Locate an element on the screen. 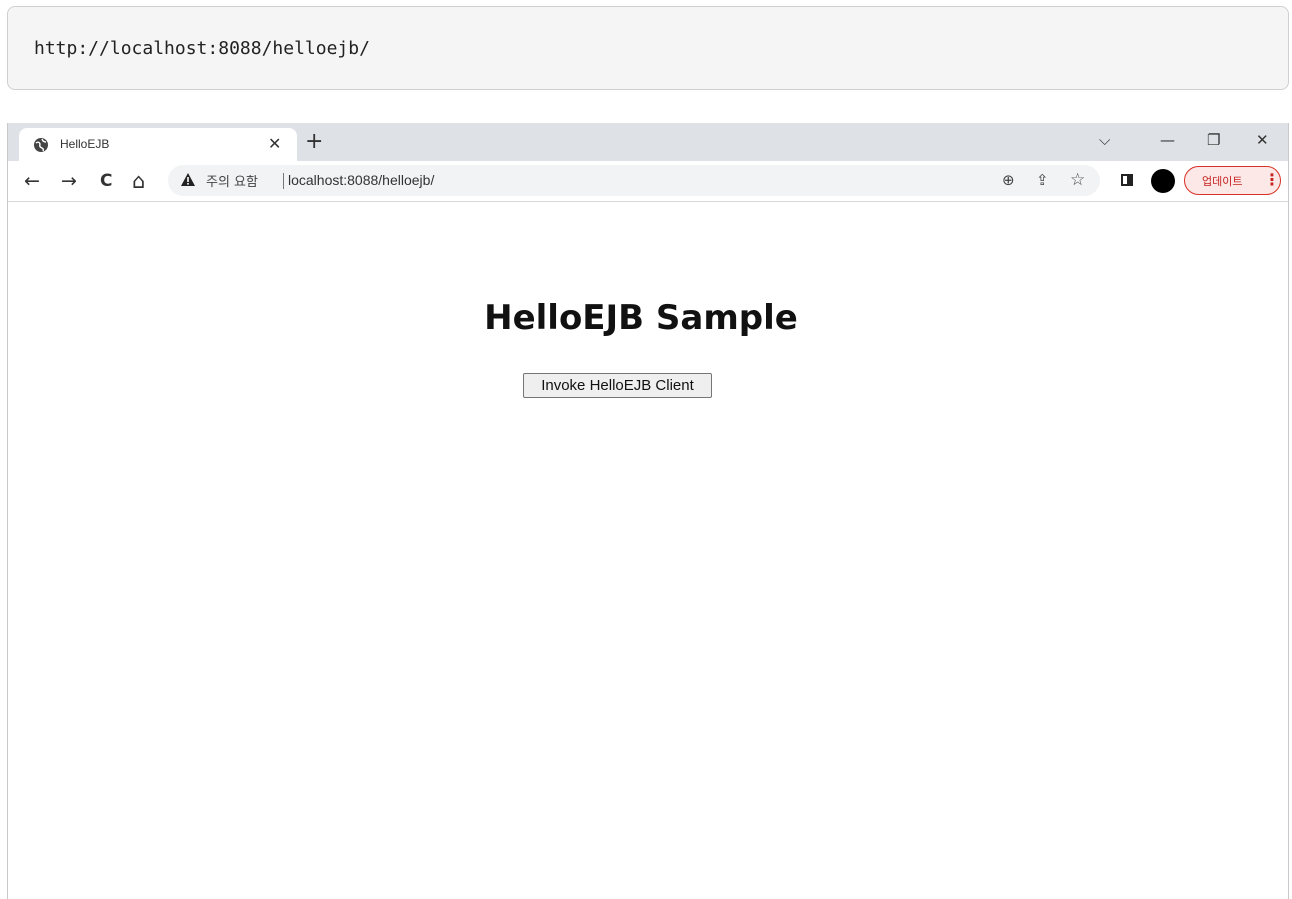  update-label: 업데이트 is located at coordinates (1222, 181).